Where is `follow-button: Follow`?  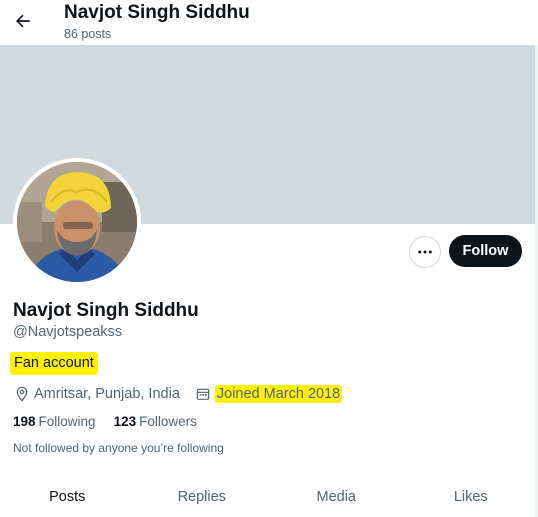
follow-button: Follow is located at coordinates (485, 251).